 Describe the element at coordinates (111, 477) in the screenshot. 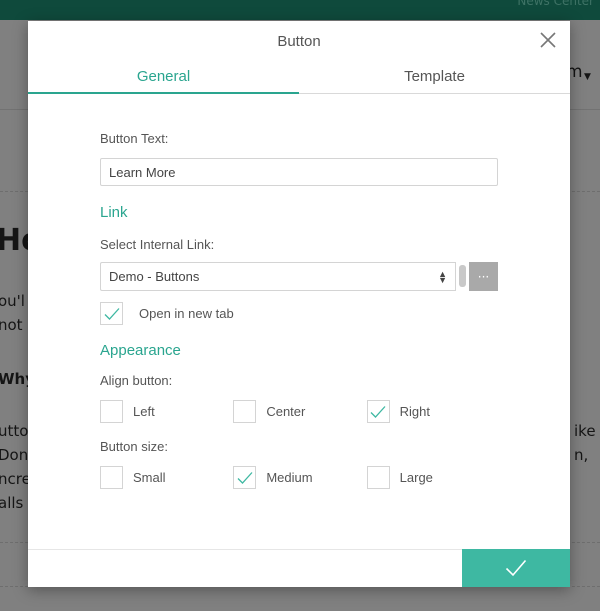

I see `size-small-checkbox` at that location.